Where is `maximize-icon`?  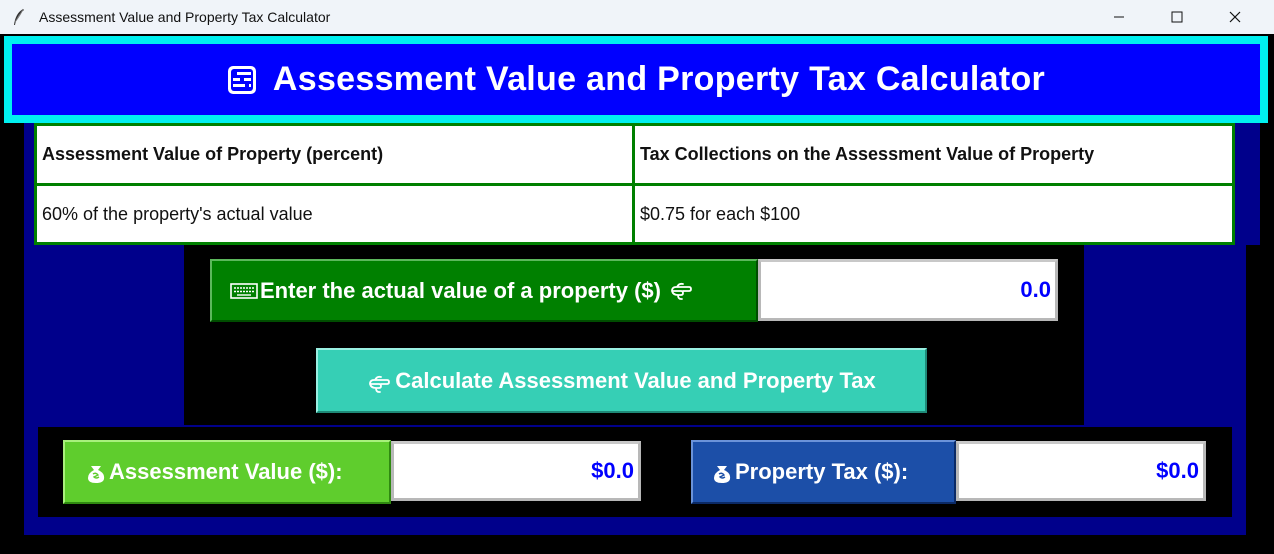
maximize-icon is located at coordinates (1177, 17).